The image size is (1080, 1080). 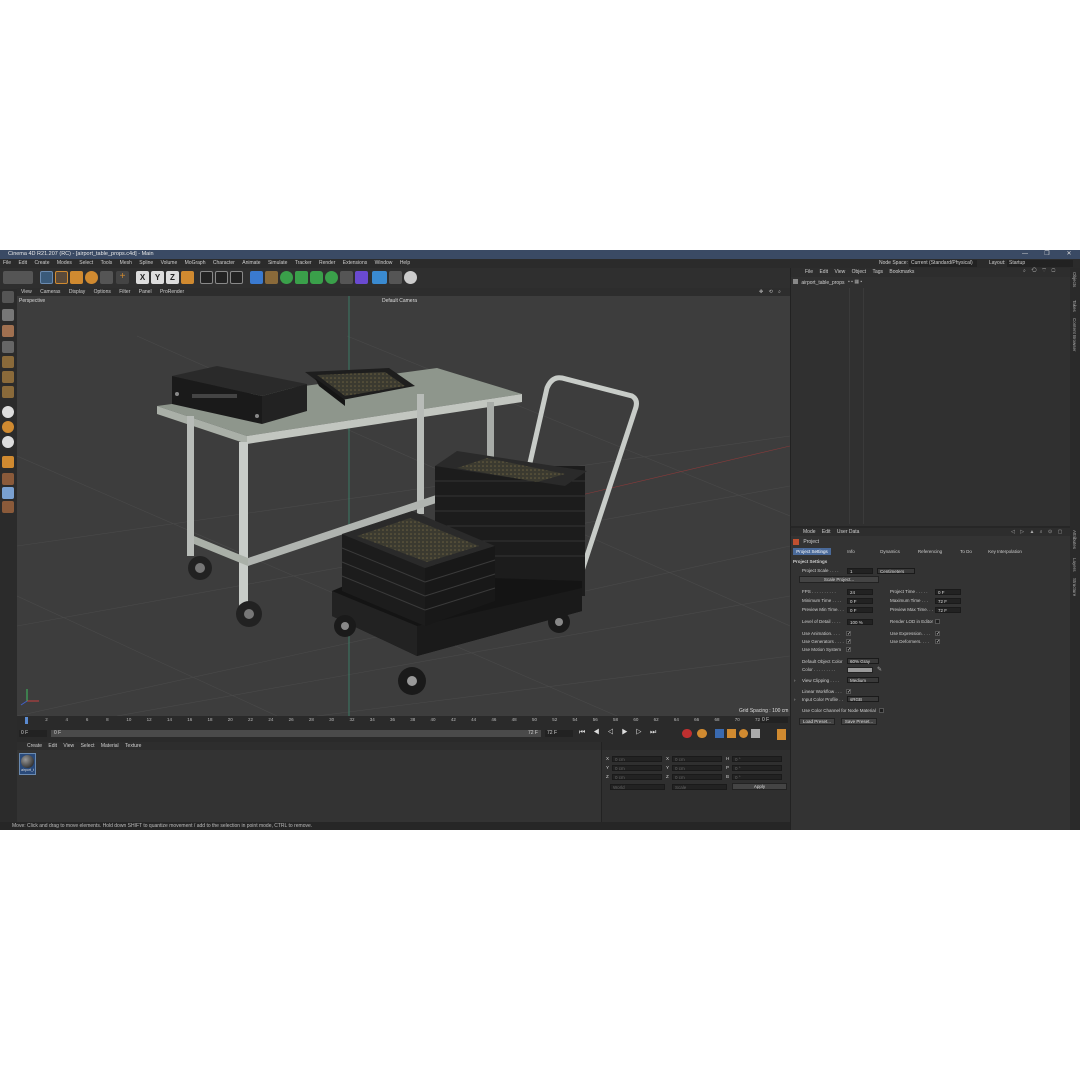 What do you see at coordinates (759, 786) in the screenshot?
I see `apply-button: Apply` at bounding box center [759, 786].